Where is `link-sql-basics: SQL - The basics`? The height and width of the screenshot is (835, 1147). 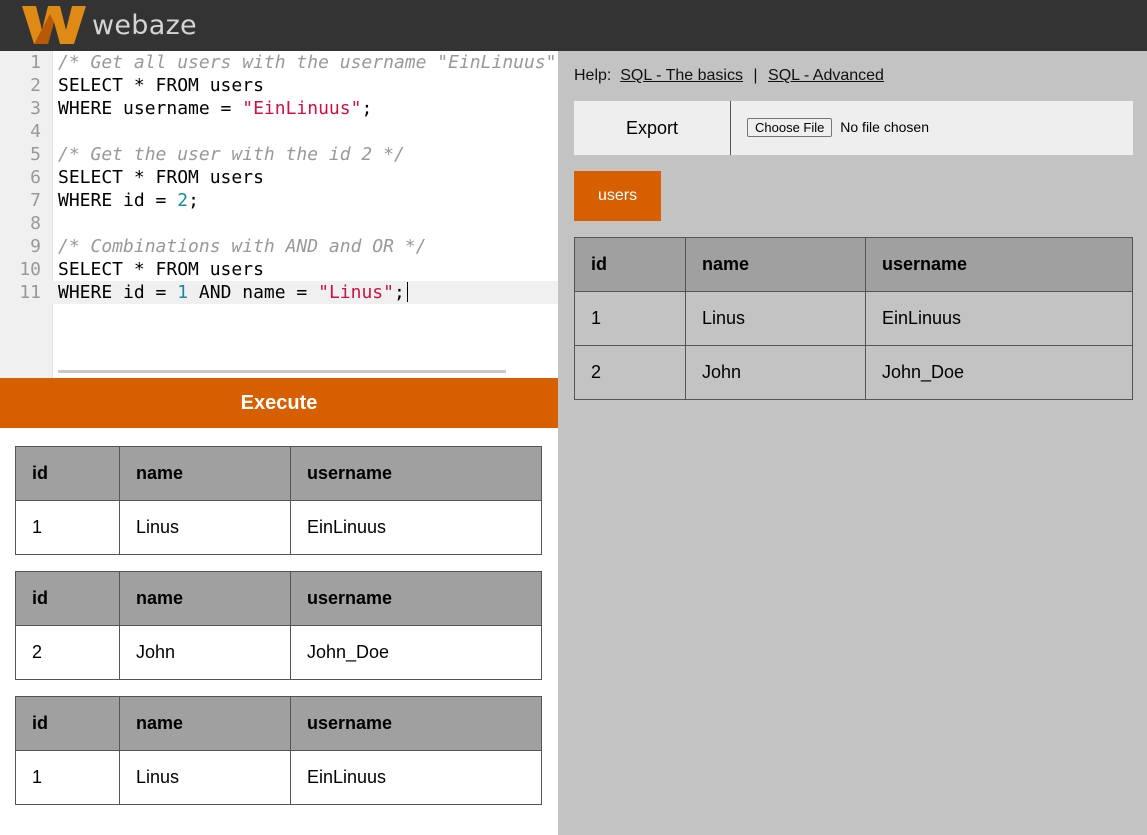 link-sql-basics: SQL - The basics is located at coordinates (681, 75).